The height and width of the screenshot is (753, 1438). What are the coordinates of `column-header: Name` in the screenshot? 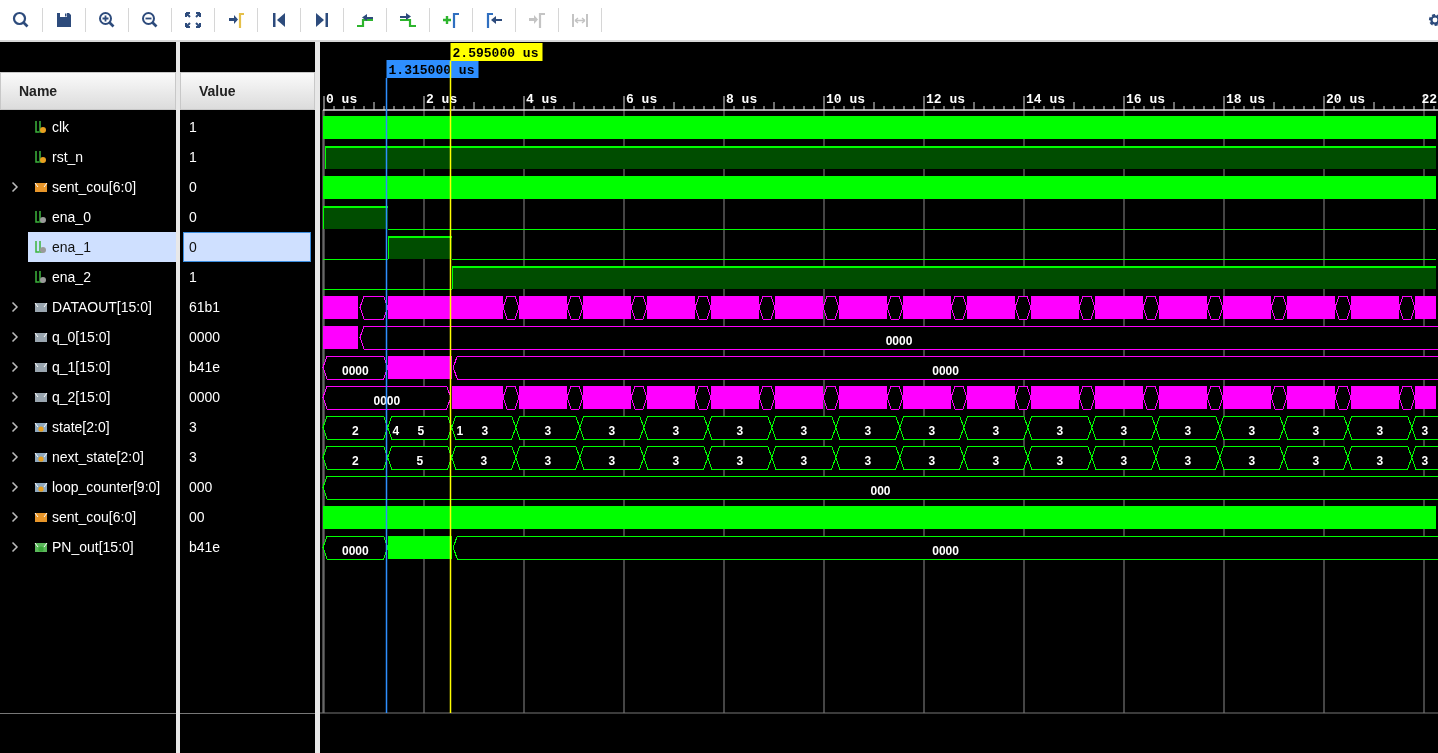 It's located at (88, 91).